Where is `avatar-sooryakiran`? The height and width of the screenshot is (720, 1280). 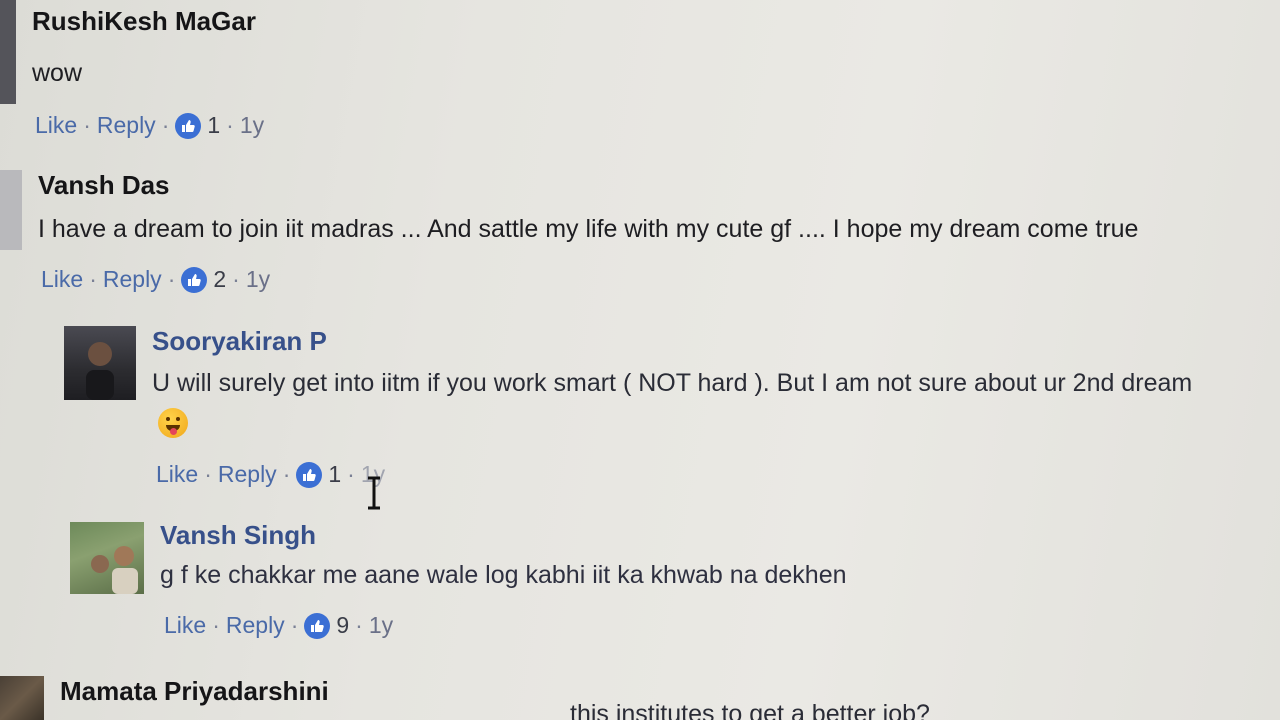 avatar-sooryakiran is located at coordinates (100, 363).